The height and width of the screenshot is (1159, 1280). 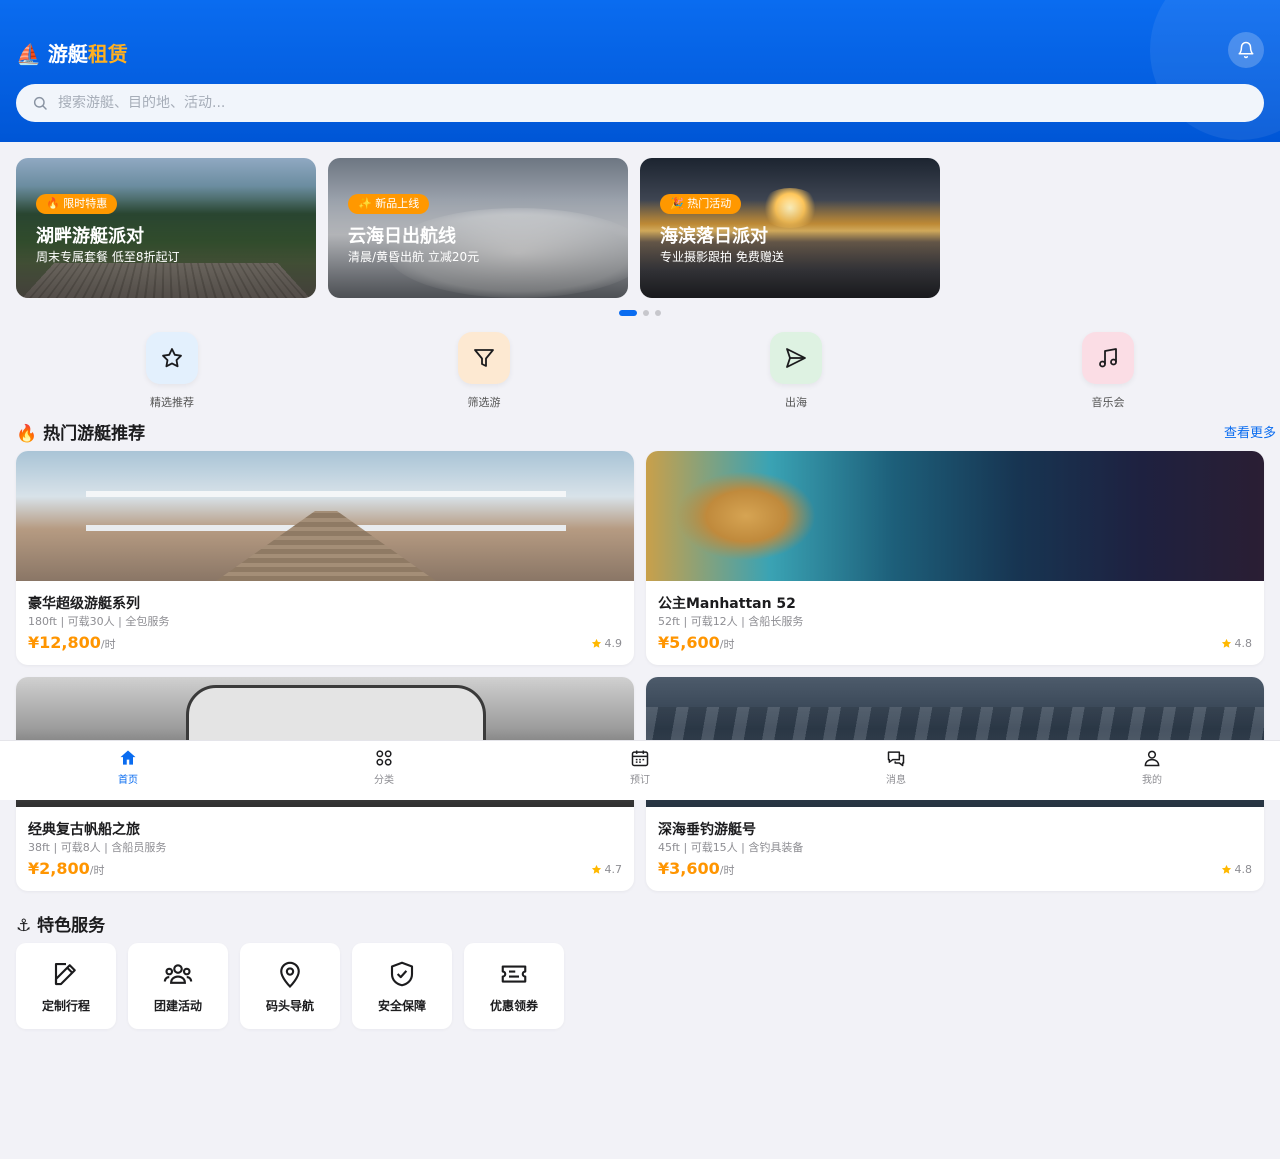 What do you see at coordinates (90, 236) in the screenshot?
I see `banner-title: 湖畔游艇派对` at bounding box center [90, 236].